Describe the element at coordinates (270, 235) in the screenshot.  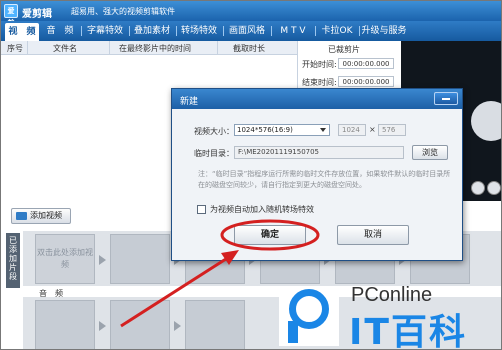
I see `highlight-ellipse` at that location.